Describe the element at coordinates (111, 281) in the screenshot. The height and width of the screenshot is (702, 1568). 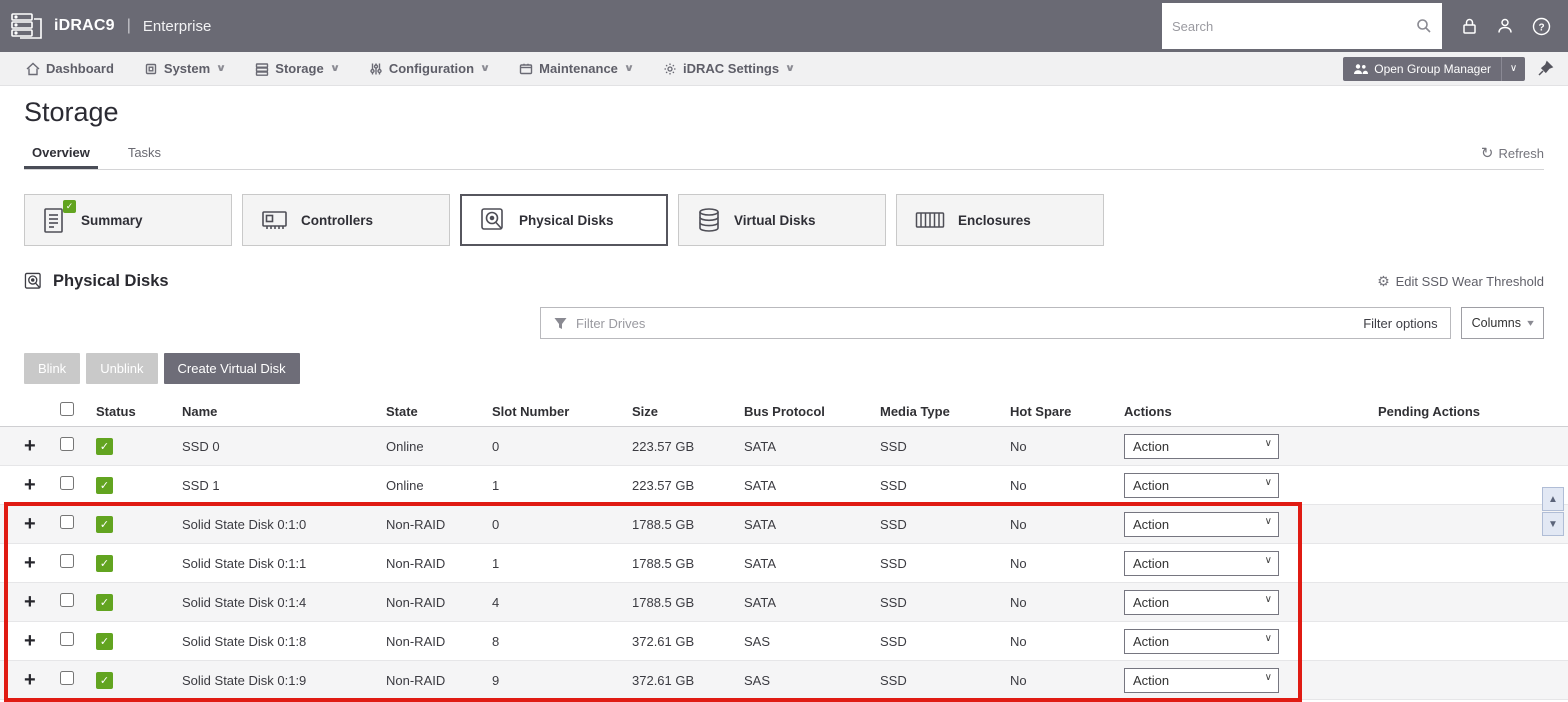
I see `section-title: Physical Disks` at that location.